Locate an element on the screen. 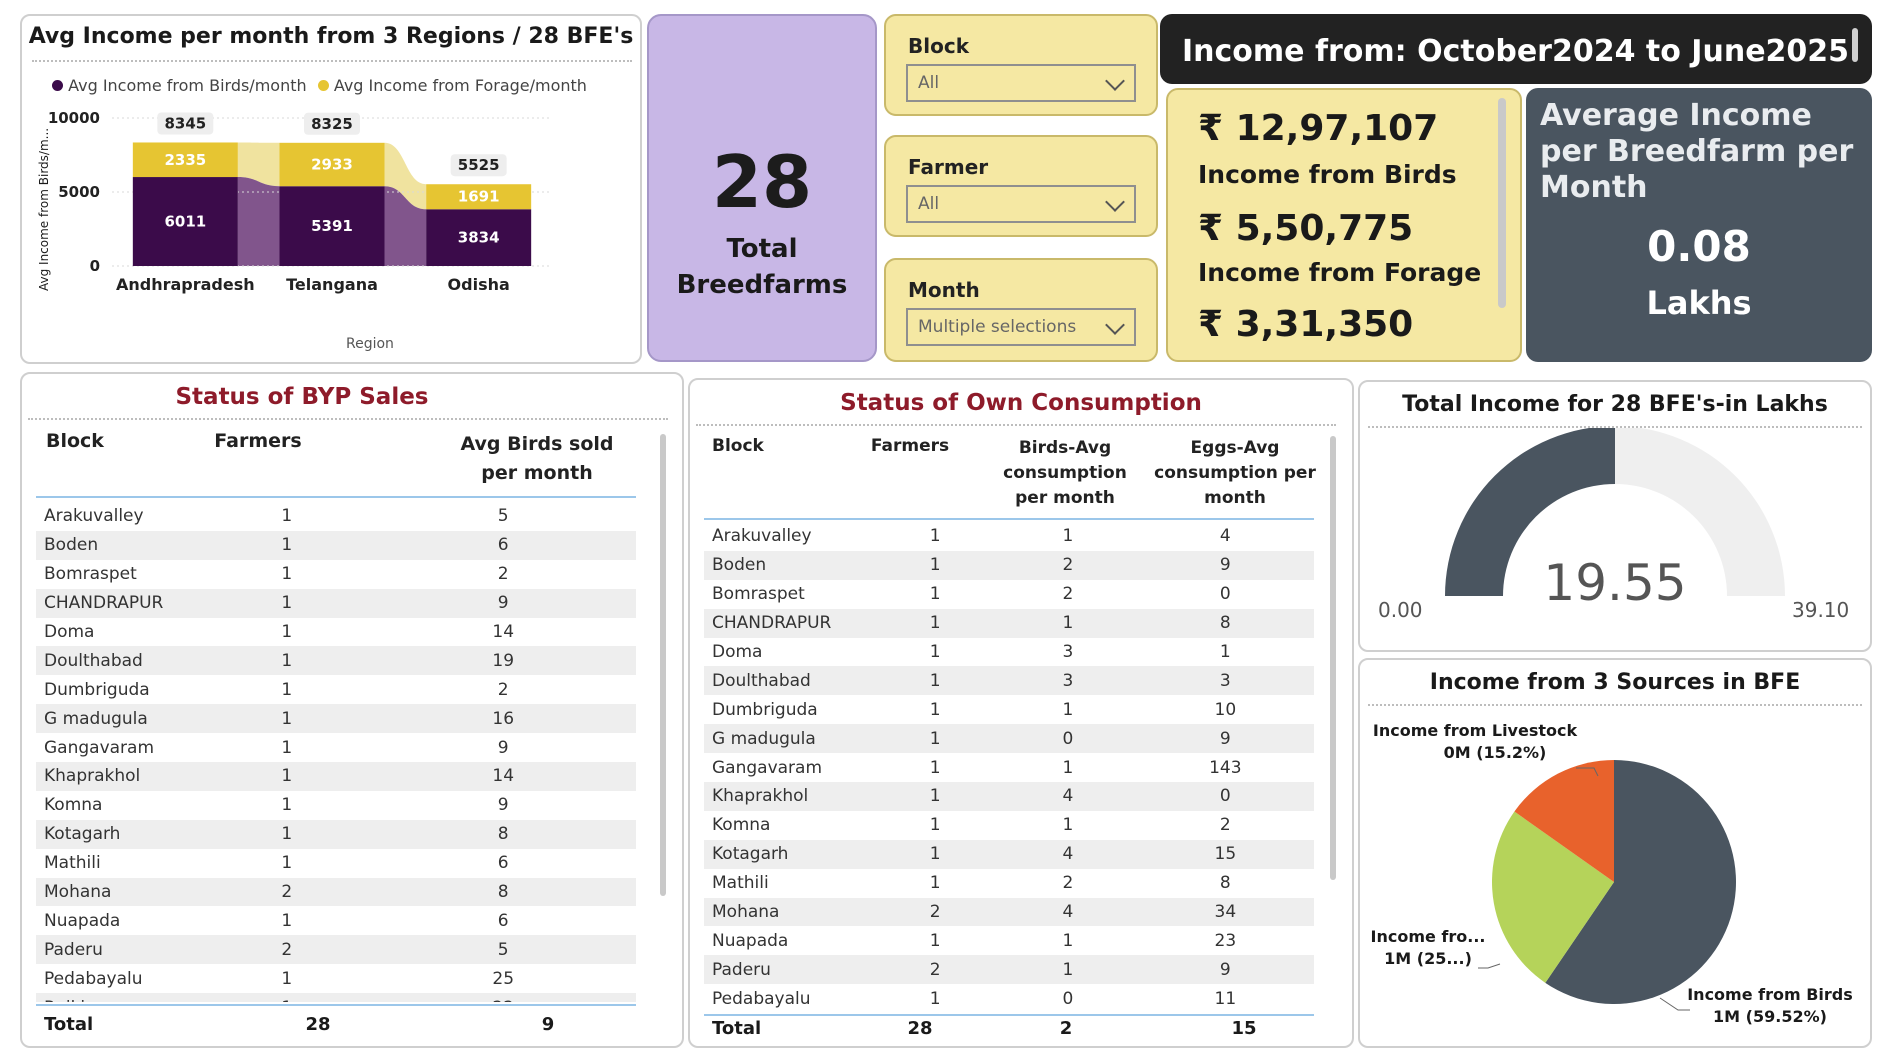 Image resolution: width=1881 pixels, height=1050 pixels. table-row: Bomraspet 1 2 is located at coordinates (336, 574).